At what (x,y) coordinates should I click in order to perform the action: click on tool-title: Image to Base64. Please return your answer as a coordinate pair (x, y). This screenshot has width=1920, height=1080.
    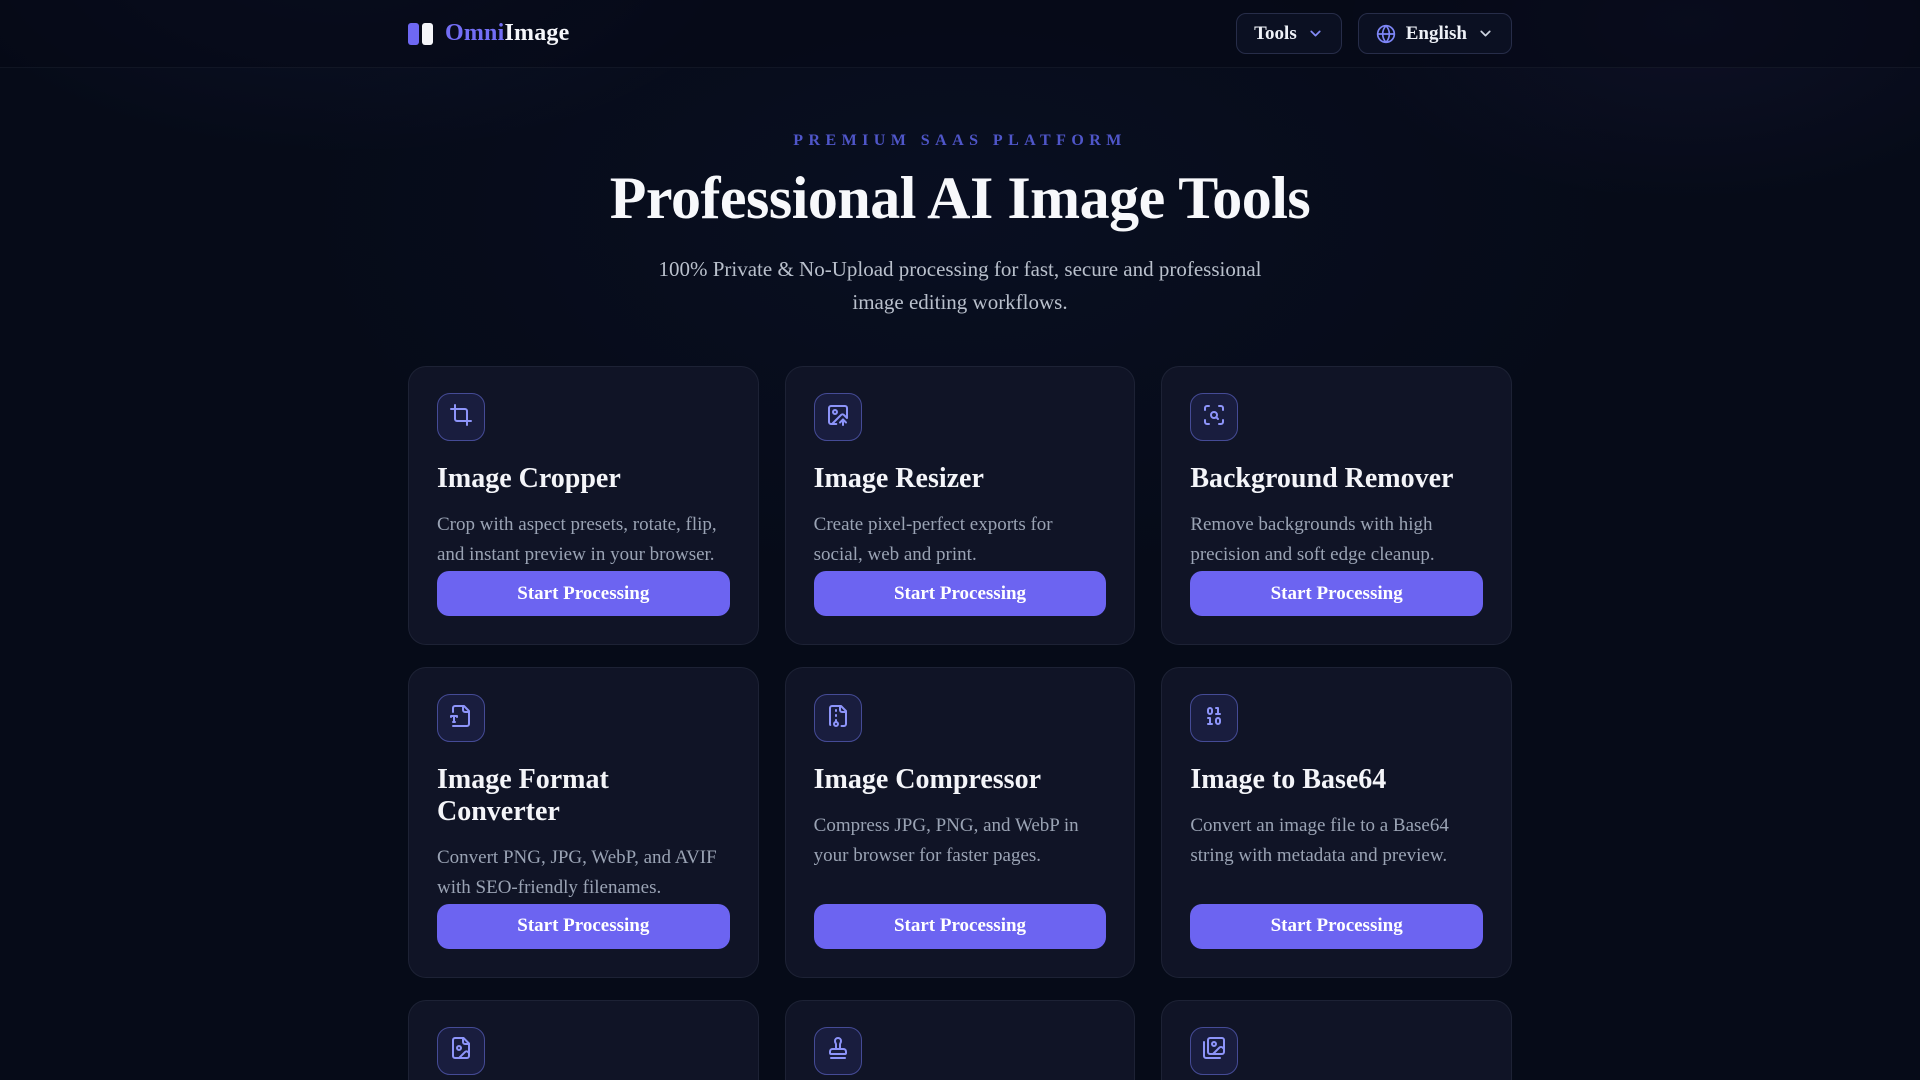
    Looking at the image, I should click on (1288, 780).